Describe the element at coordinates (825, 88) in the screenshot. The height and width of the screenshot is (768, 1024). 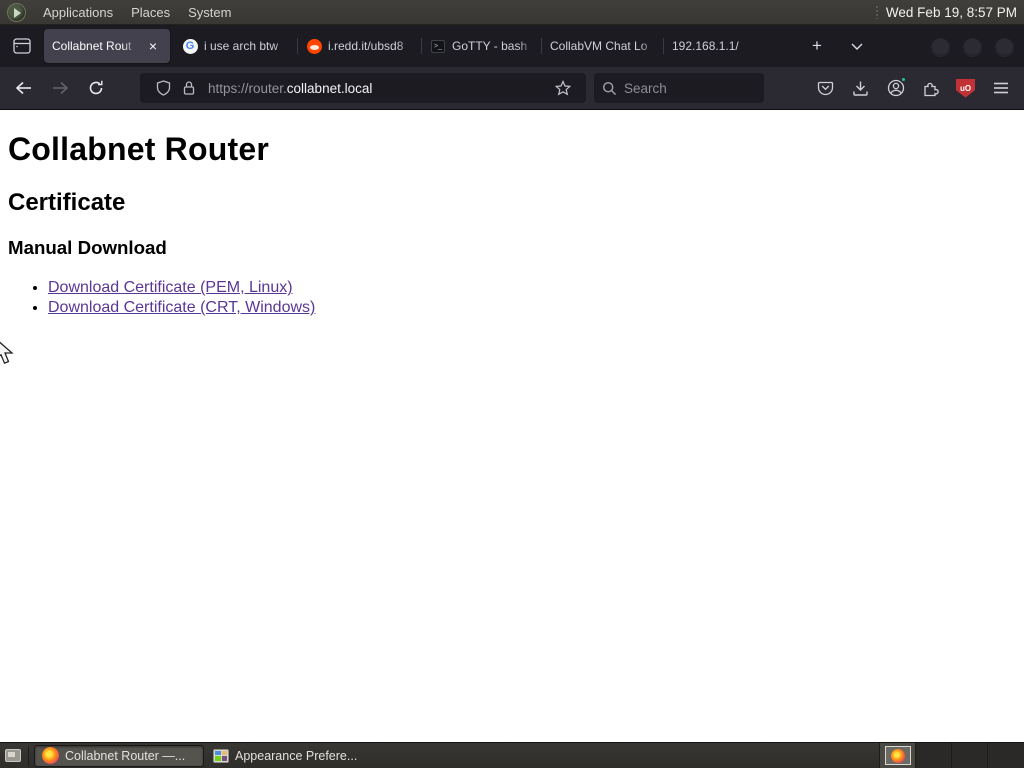
I see `pocket-icon` at that location.